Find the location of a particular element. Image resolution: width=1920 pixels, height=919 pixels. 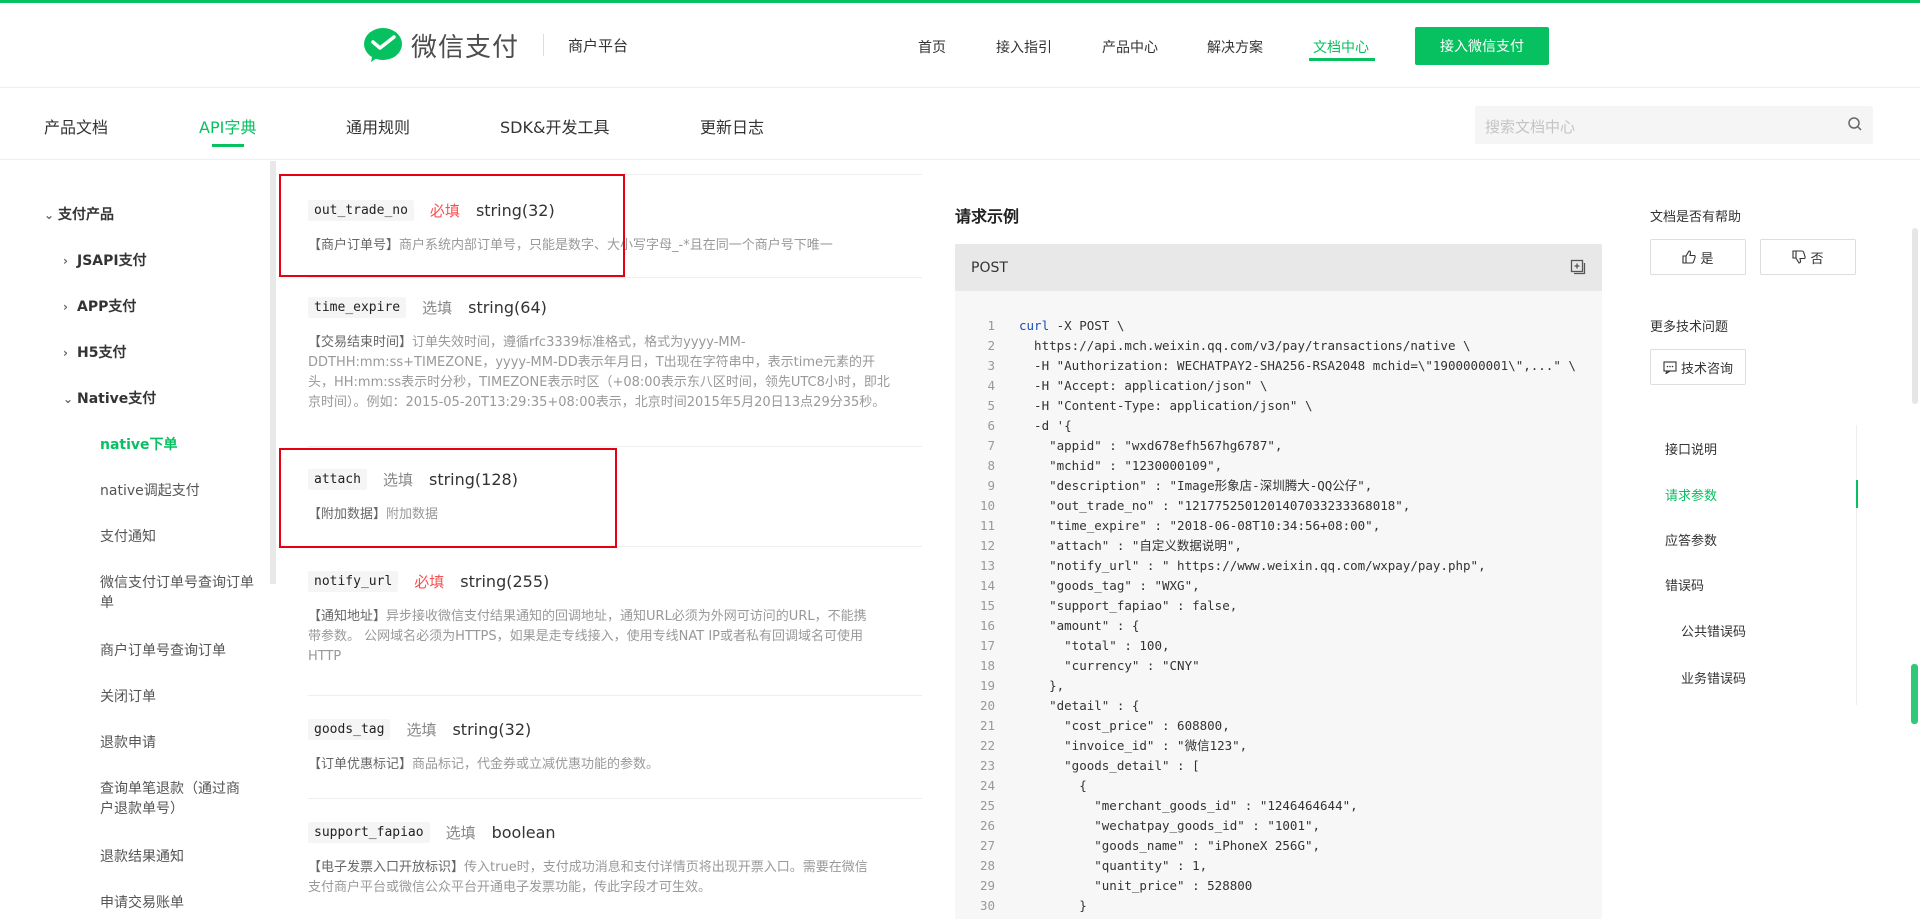

sidebar-item-native-invoke: native调起支付 is located at coordinates (150, 491).